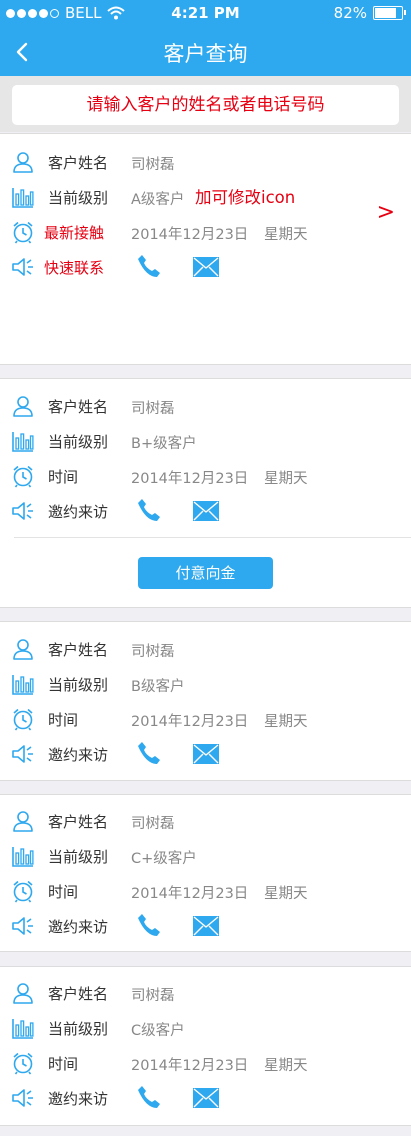 The width and height of the screenshot is (411, 1136). What do you see at coordinates (164, 444) in the screenshot?
I see `customer-level: B+级客户` at bounding box center [164, 444].